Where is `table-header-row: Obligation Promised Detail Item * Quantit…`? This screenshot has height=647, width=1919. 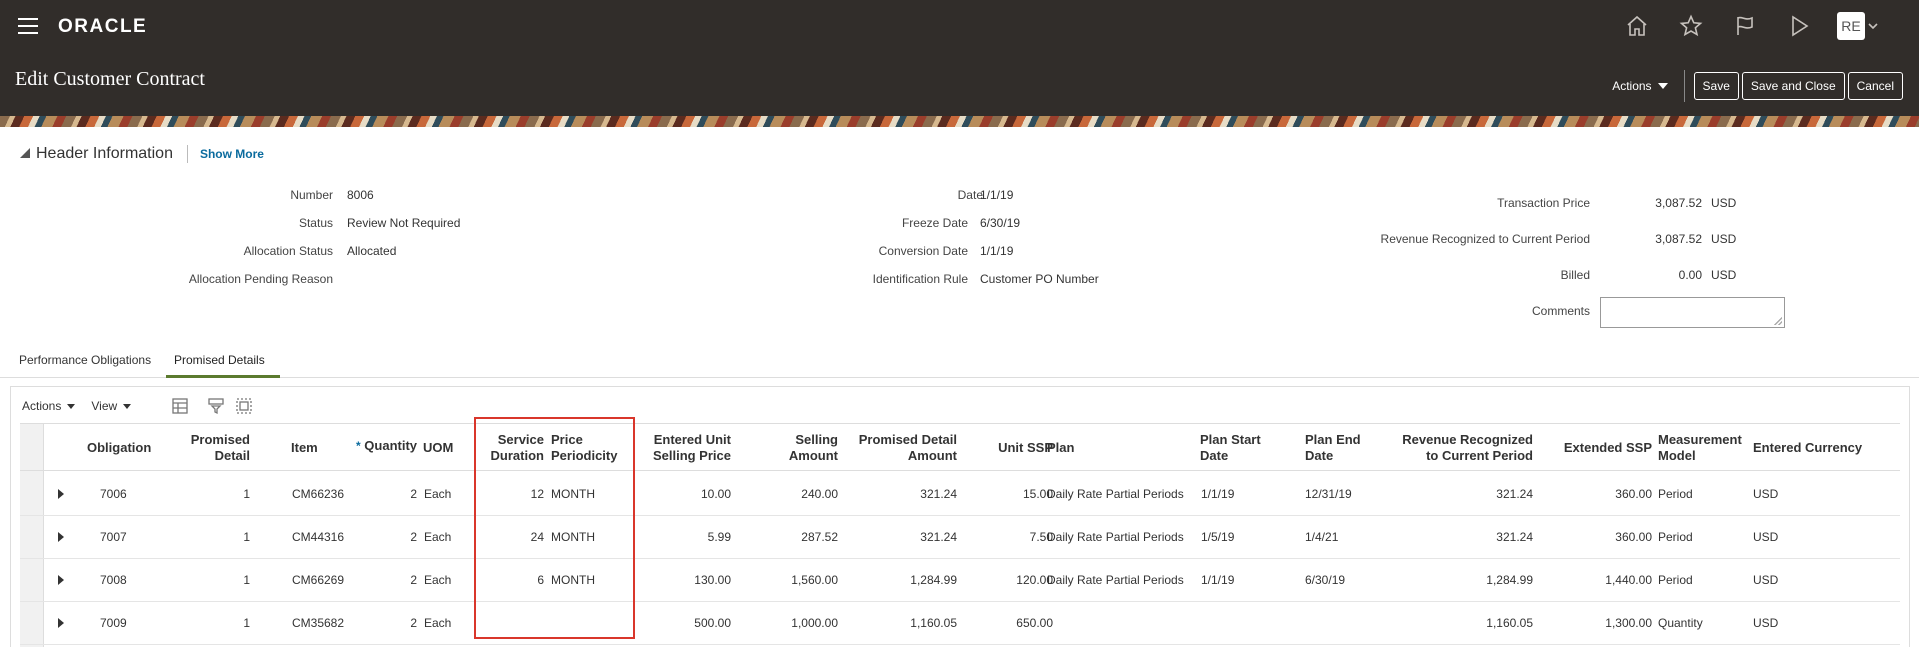 table-header-row: Obligation Promised Detail Item * Quantit… is located at coordinates (960, 447).